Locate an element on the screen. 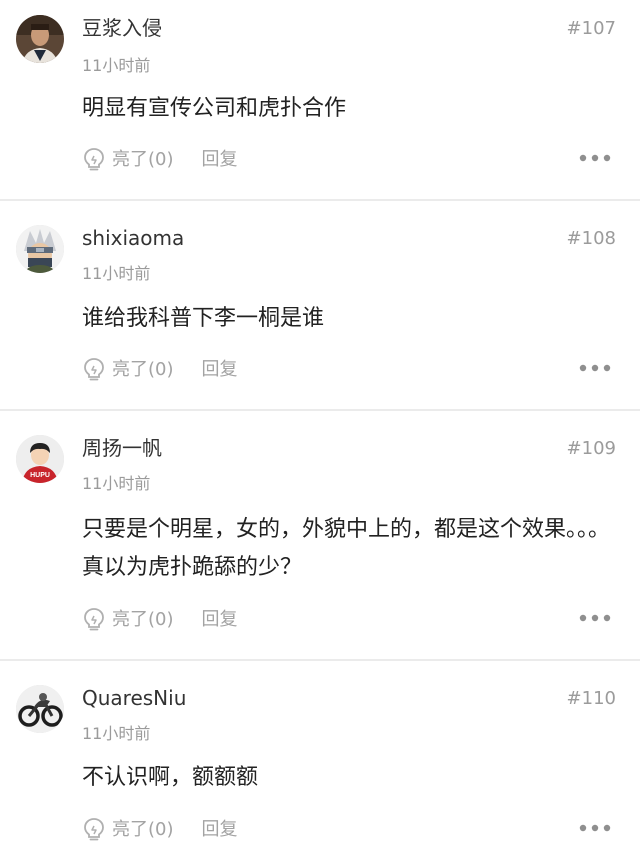  comment-content: 明显有宣传公司和虎扑合作 is located at coordinates (214, 108).